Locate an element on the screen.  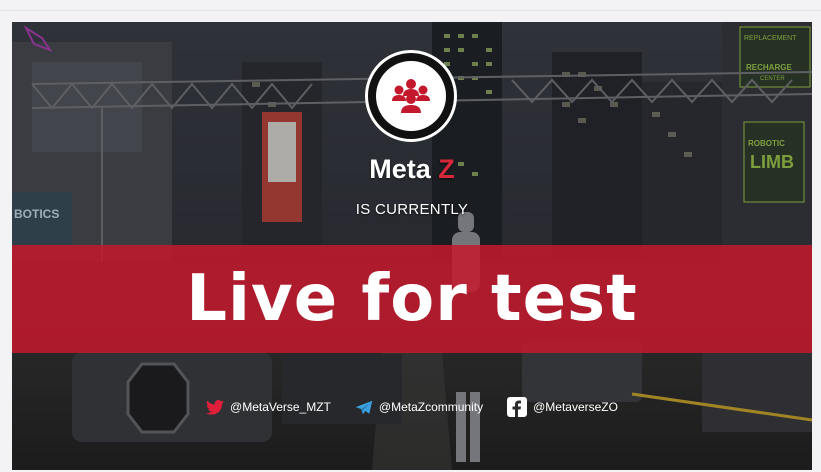
facebook-handle: @MetaverseZO is located at coordinates (575, 407).